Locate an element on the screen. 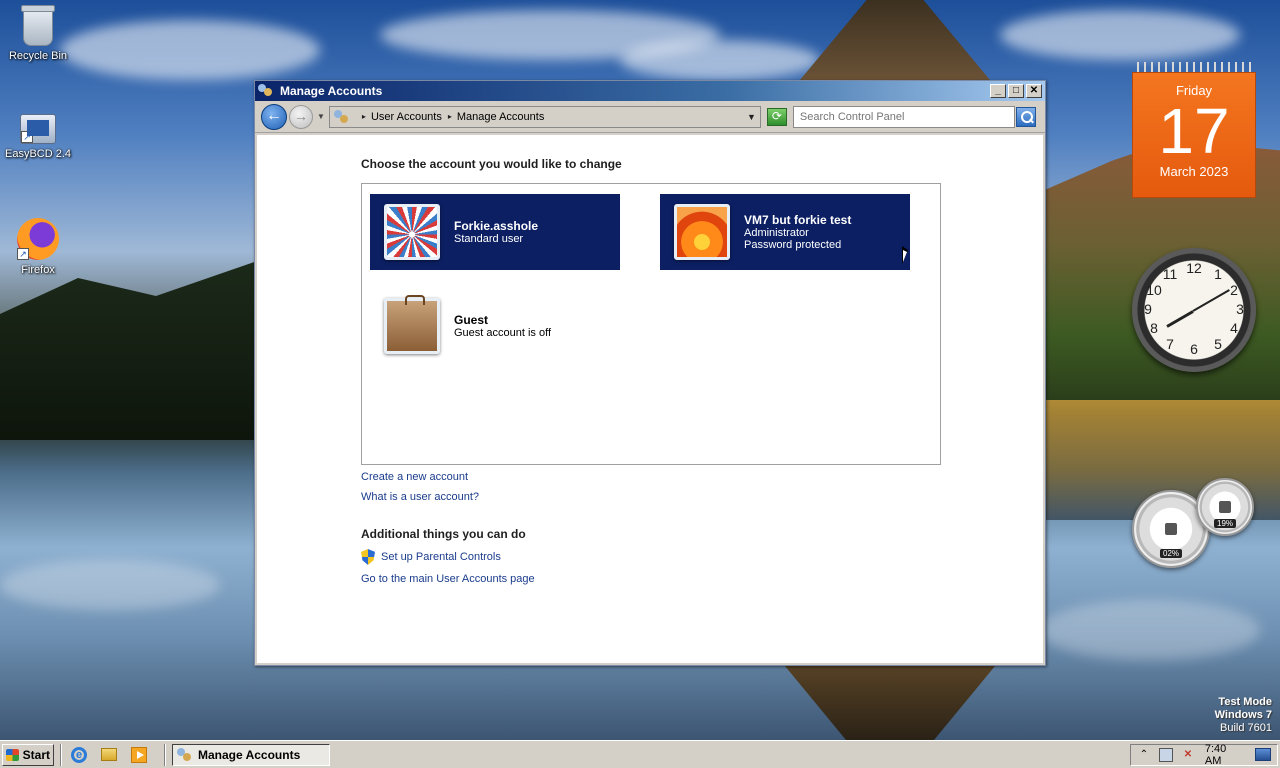 The height and width of the screenshot is (768, 1280). account-tile-forkie-asshole: Forkie.asshole Standard user is located at coordinates (495, 232).